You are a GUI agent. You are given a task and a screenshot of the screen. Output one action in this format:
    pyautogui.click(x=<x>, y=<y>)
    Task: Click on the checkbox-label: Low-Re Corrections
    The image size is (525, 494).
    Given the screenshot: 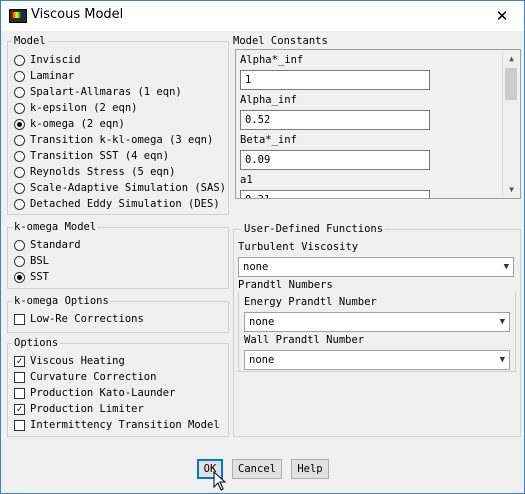 What is the action you would take?
    pyautogui.click(x=87, y=319)
    